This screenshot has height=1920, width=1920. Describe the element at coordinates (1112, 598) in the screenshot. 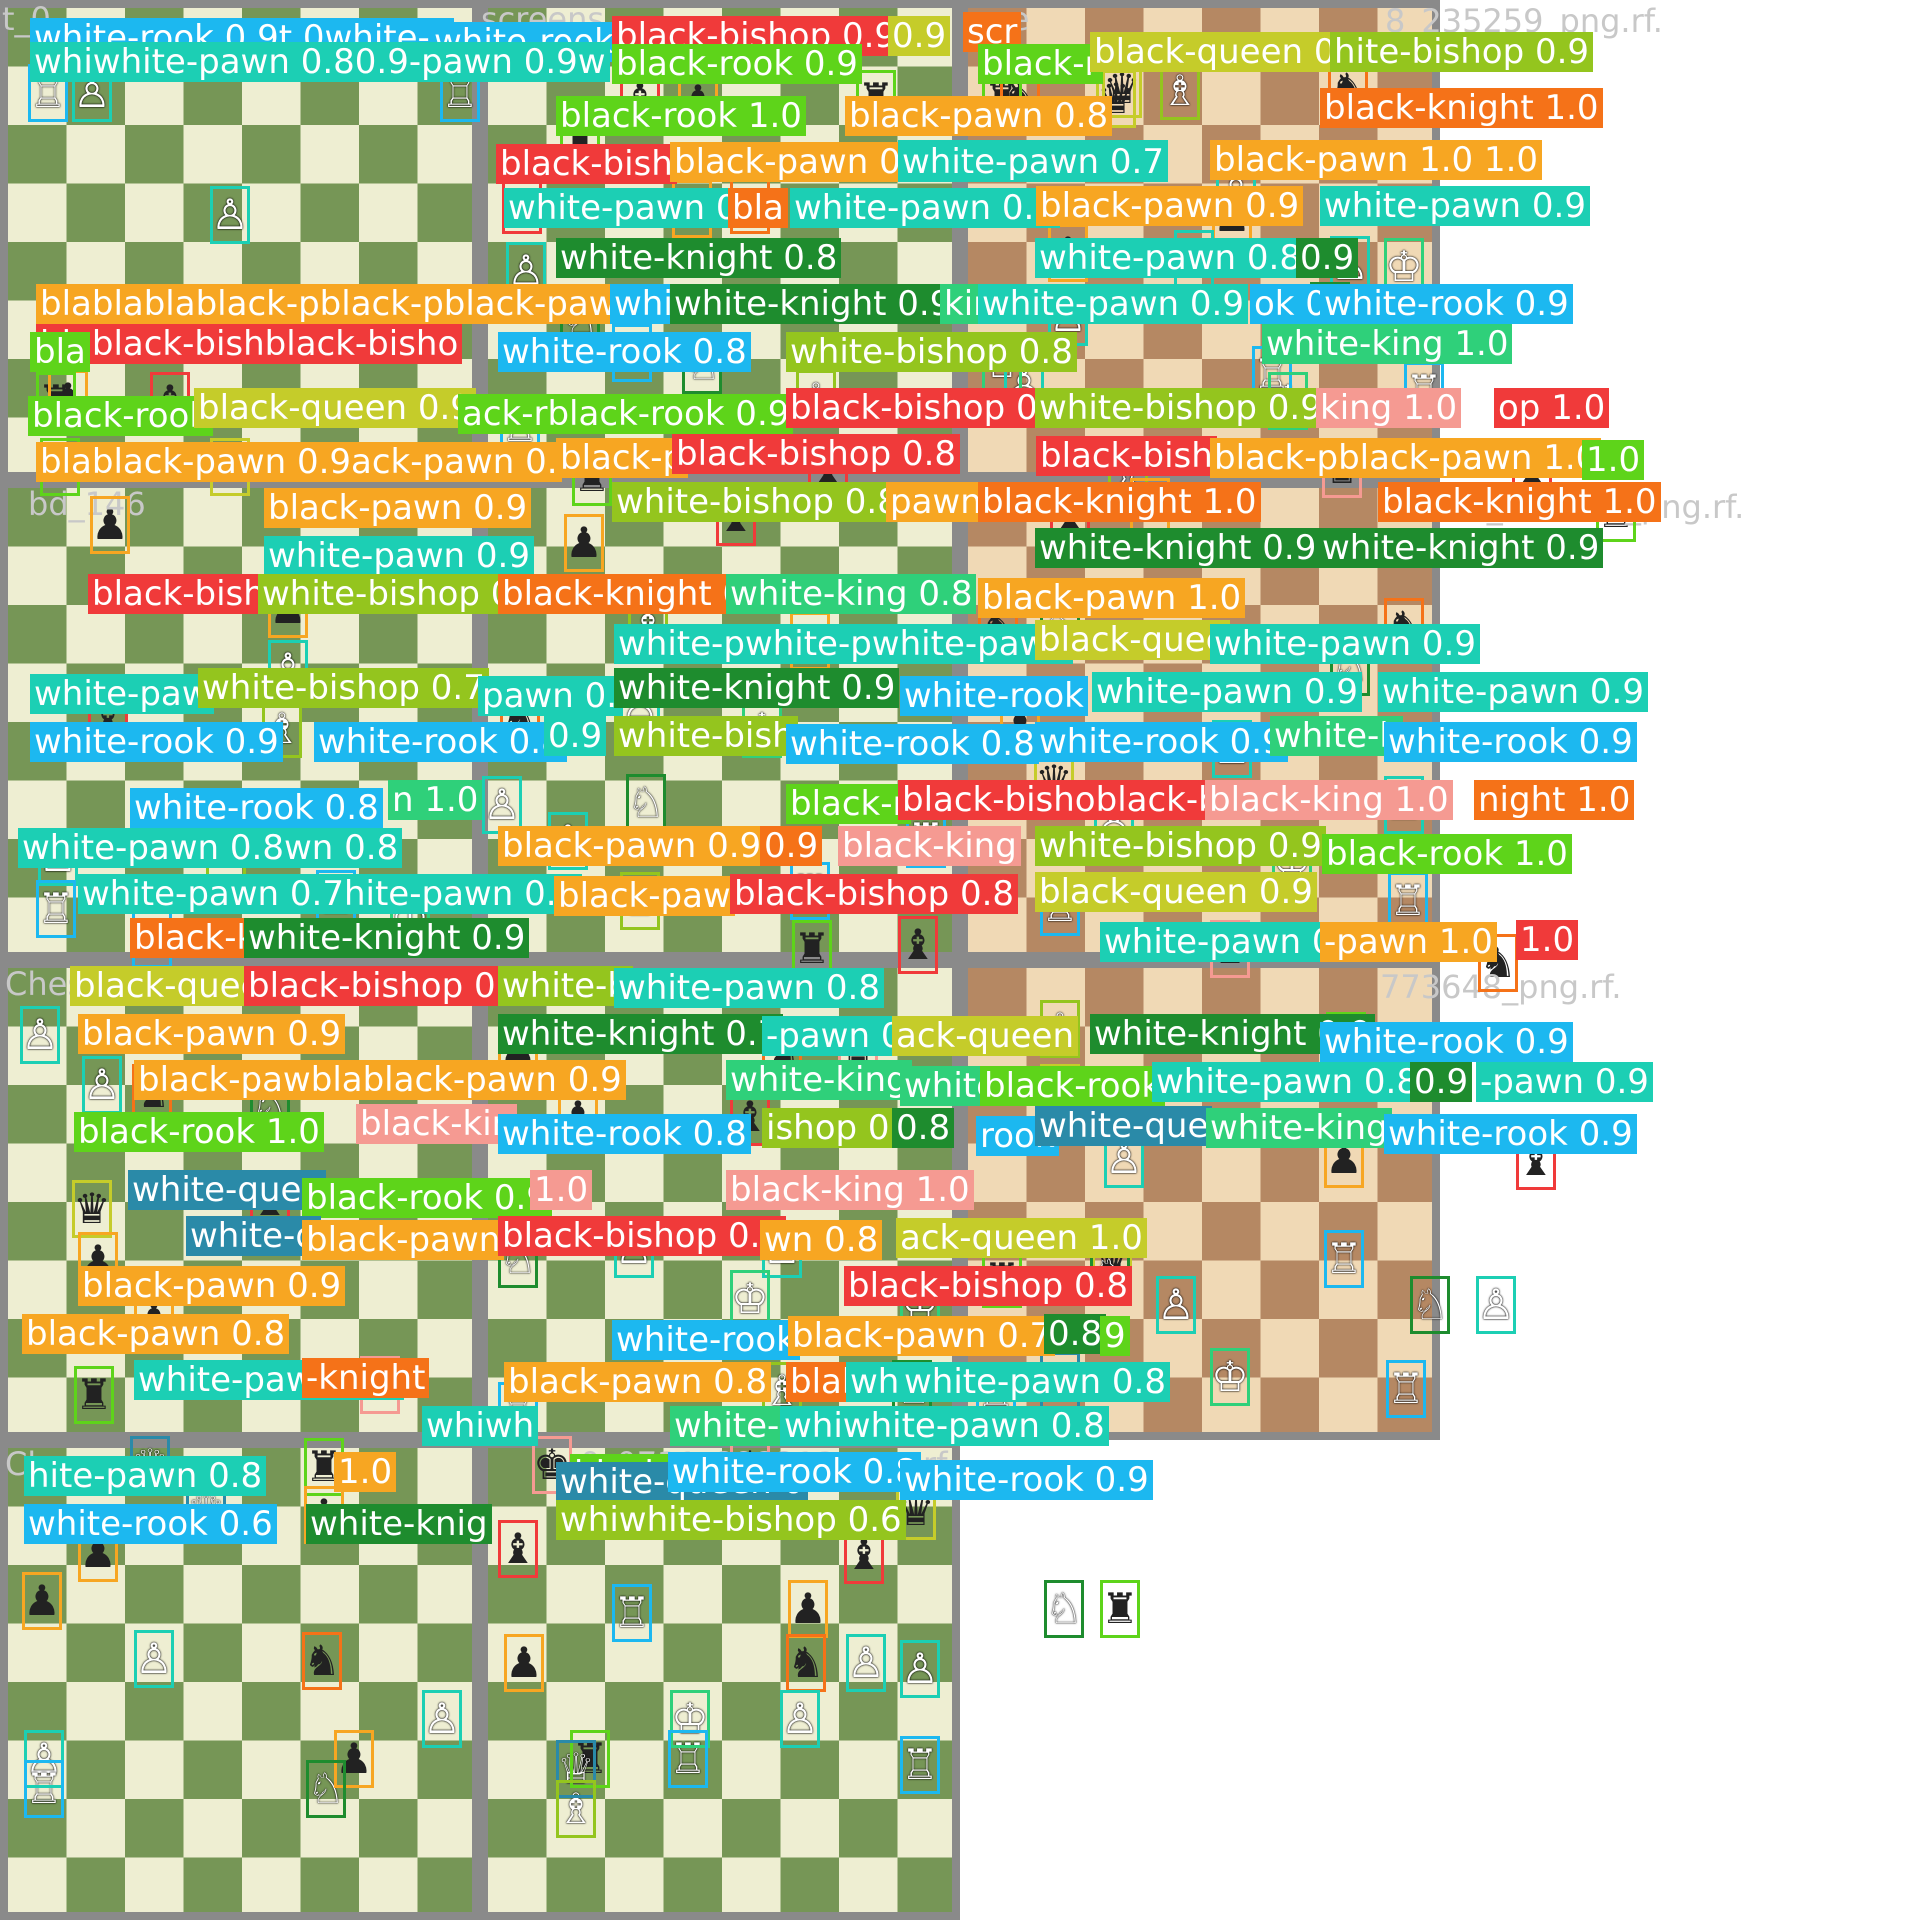

I see `detection-label: black-pawn 1.0` at that location.